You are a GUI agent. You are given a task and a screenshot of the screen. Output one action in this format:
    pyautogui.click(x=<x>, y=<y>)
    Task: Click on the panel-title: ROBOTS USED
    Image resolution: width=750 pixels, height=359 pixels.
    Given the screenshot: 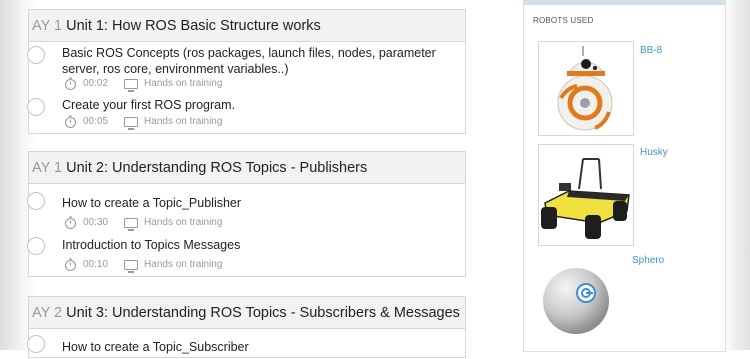 What is the action you would take?
    pyautogui.click(x=563, y=20)
    